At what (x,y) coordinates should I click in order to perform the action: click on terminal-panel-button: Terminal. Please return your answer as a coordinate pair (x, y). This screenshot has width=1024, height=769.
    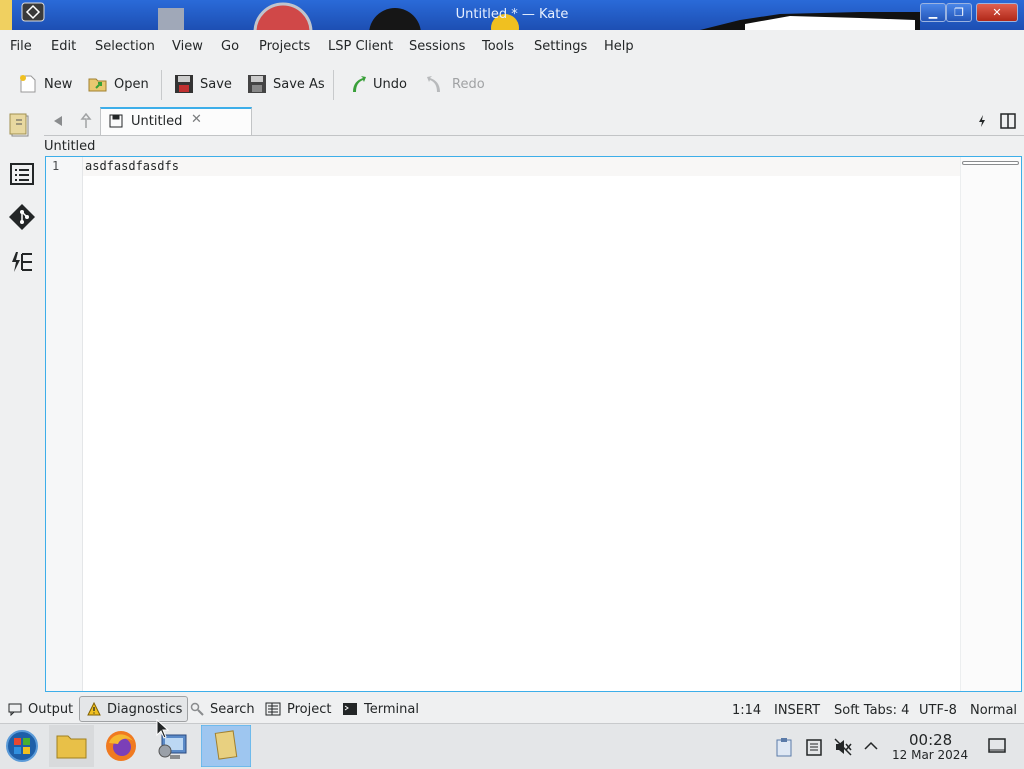
    Looking at the image, I should click on (380, 709).